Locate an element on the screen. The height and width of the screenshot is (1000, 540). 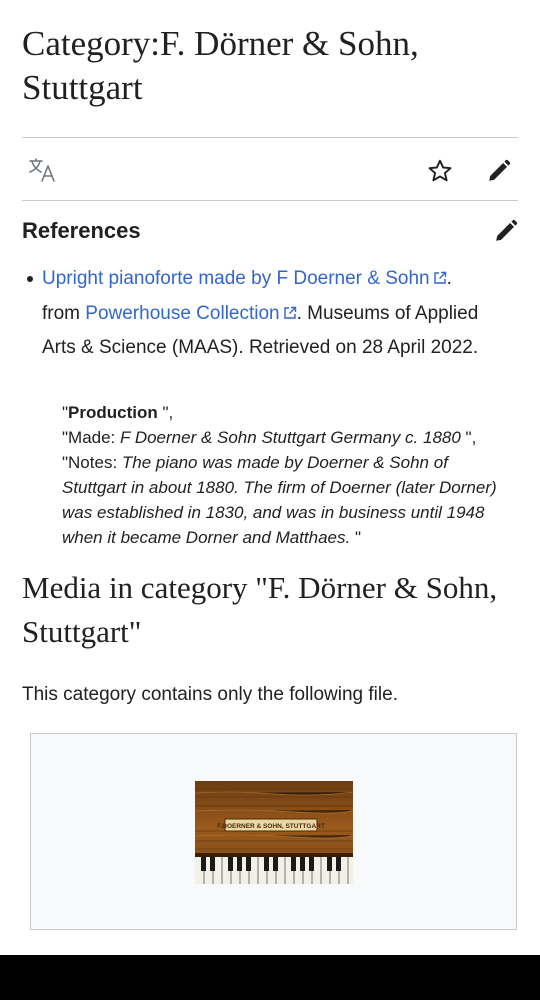
edit-references-button is located at coordinates (506, 231).